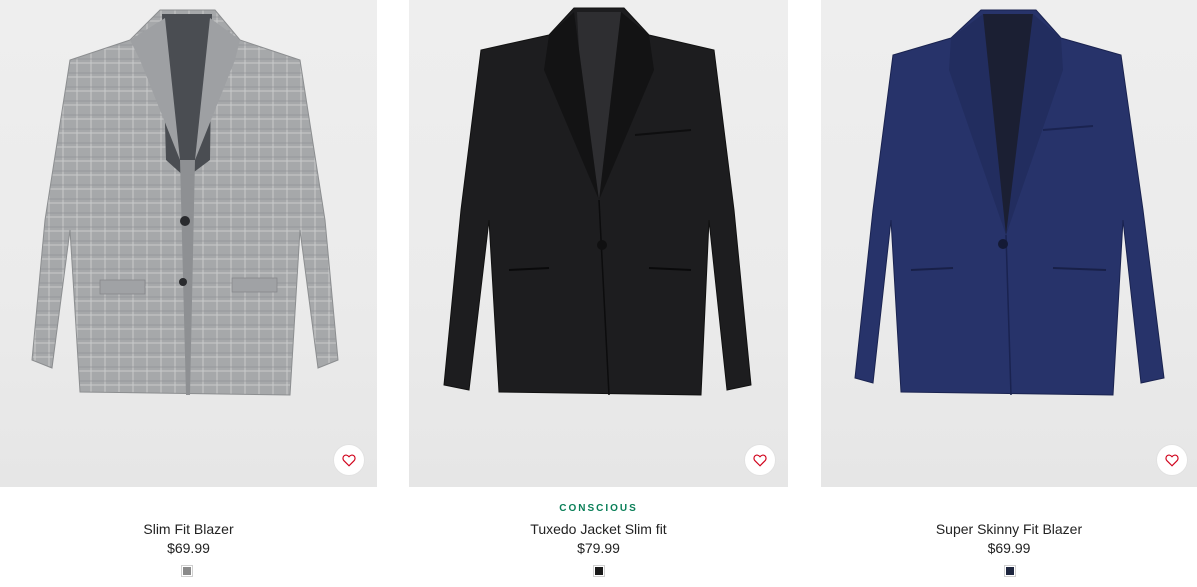 The image size is (1197, 587). I want to click on product-badge: CONSCIOUS, so click(598, 508).